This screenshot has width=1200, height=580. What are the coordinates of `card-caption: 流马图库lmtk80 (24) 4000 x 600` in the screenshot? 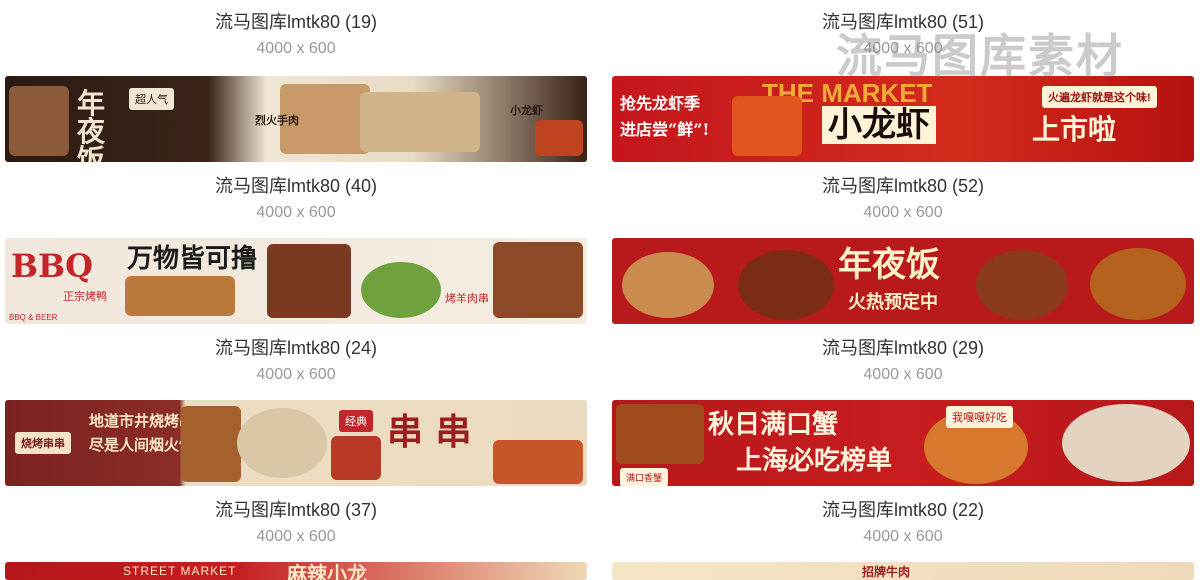 It's located at (296, 361).